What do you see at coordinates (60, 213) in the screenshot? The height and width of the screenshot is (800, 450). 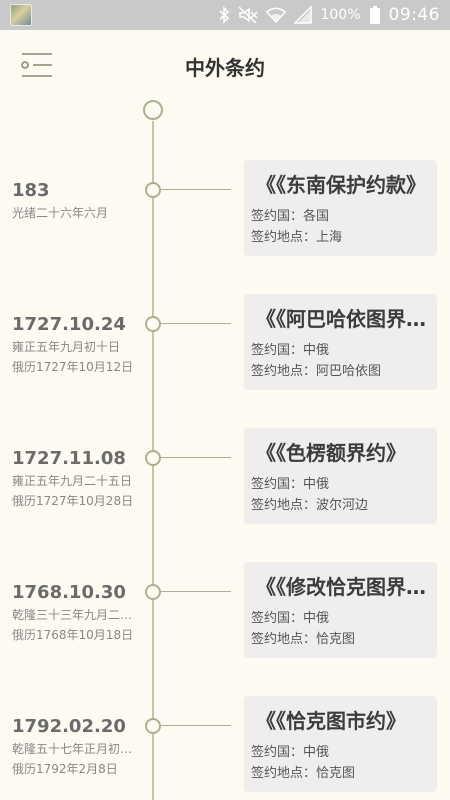 I see `treaty-date-chinese: 光绪二十六年六月` at bounding box center [60, 213].